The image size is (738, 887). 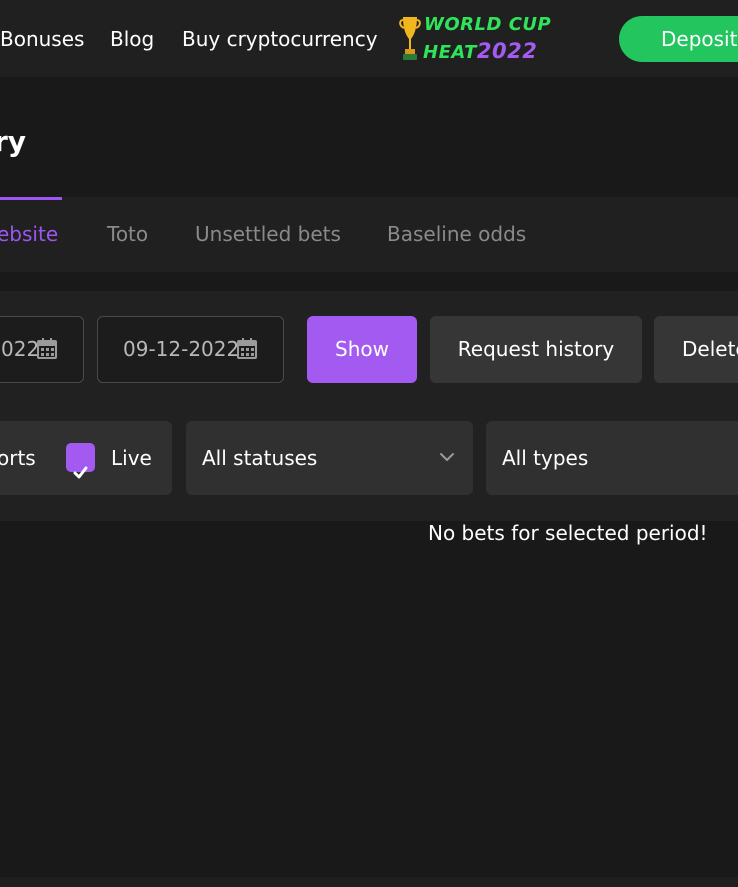 I want to click on promo-year: 2022, so click(x=507, y=51).